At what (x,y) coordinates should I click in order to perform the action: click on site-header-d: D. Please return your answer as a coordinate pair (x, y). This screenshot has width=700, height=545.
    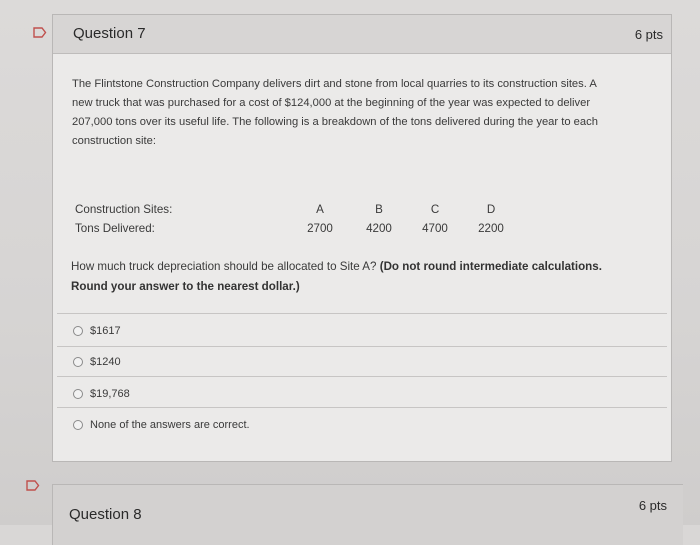
    Looking at the image, I should click on (491, 209).